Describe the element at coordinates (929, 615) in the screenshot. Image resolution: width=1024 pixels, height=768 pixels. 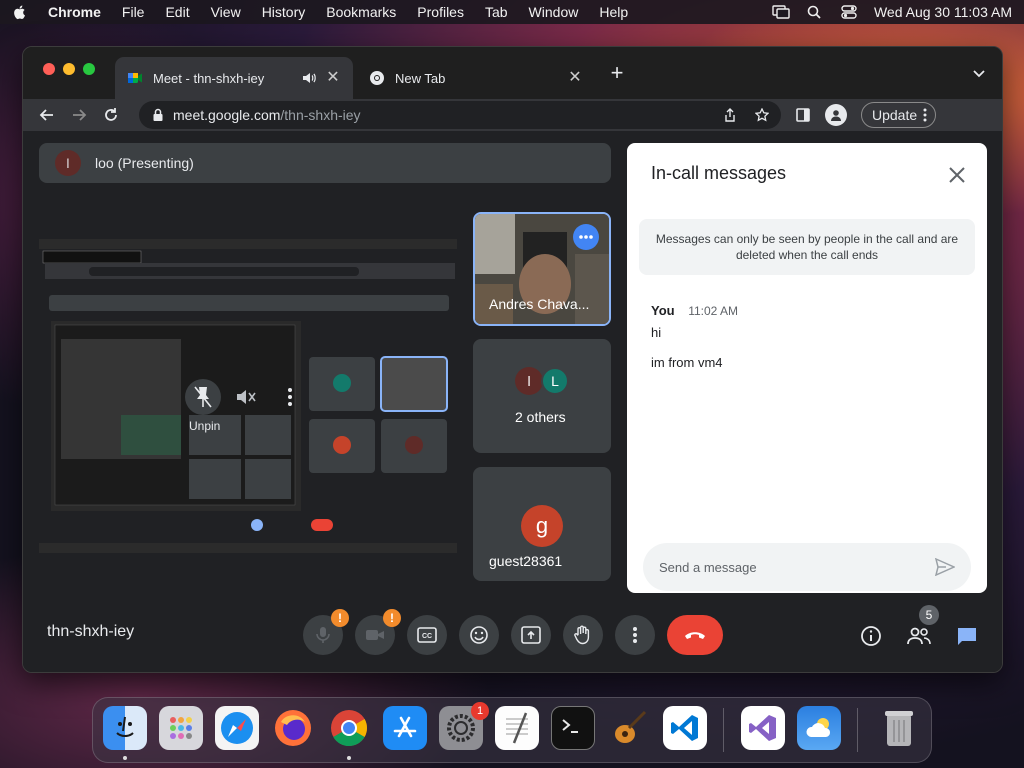
I see `participant-count-badge: 5` at that location.